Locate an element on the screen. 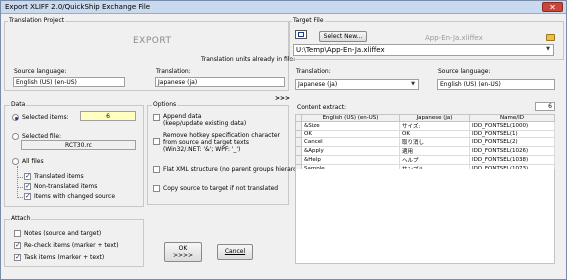 The image size is (567, 280). table-cell: IDD_FONTSEL(1038) is located at coordinates (512, 160).